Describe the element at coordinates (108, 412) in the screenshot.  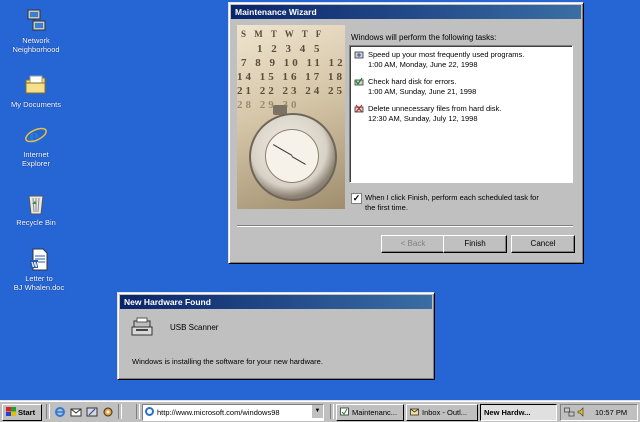
I see `channels-icon` at that location.